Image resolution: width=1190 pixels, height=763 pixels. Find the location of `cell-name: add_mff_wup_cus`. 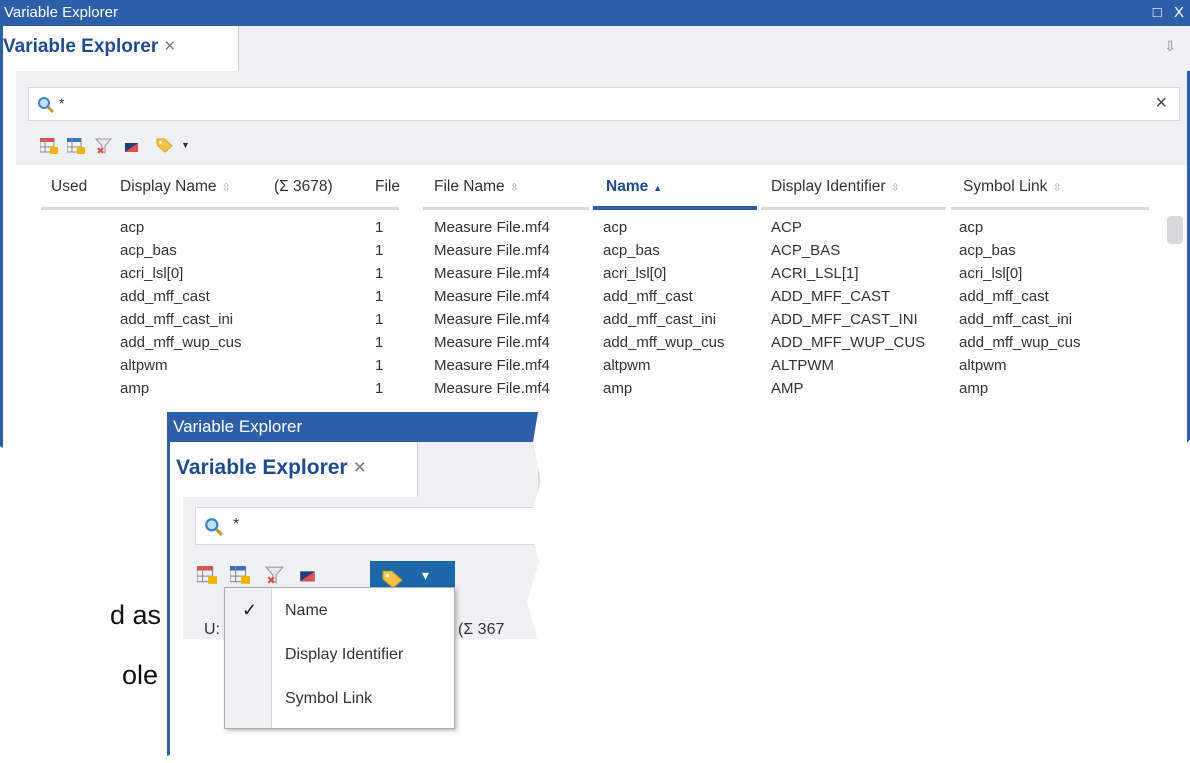

cell-name: add_mff_wup_cus is located at coordinates (664, 342).